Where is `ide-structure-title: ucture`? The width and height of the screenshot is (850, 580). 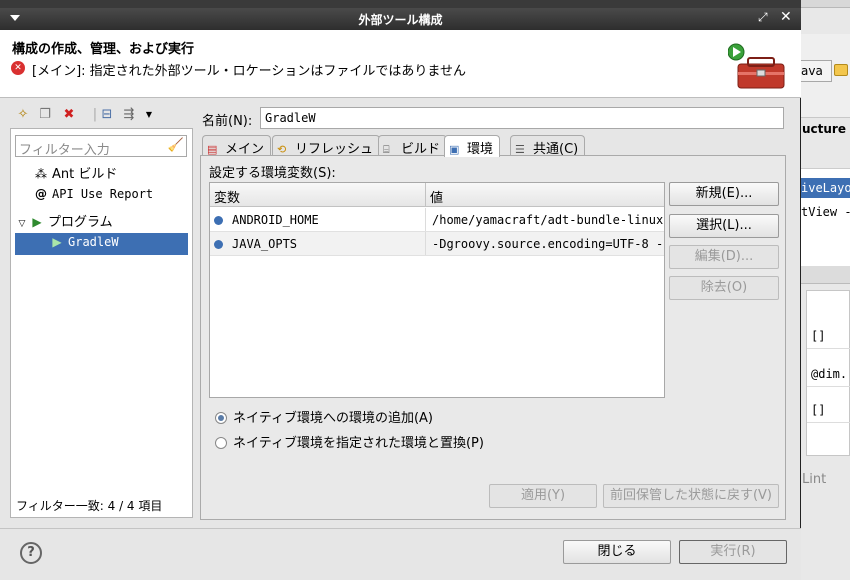
ide-structure-title: ucture is located at coordinates (824, 129).